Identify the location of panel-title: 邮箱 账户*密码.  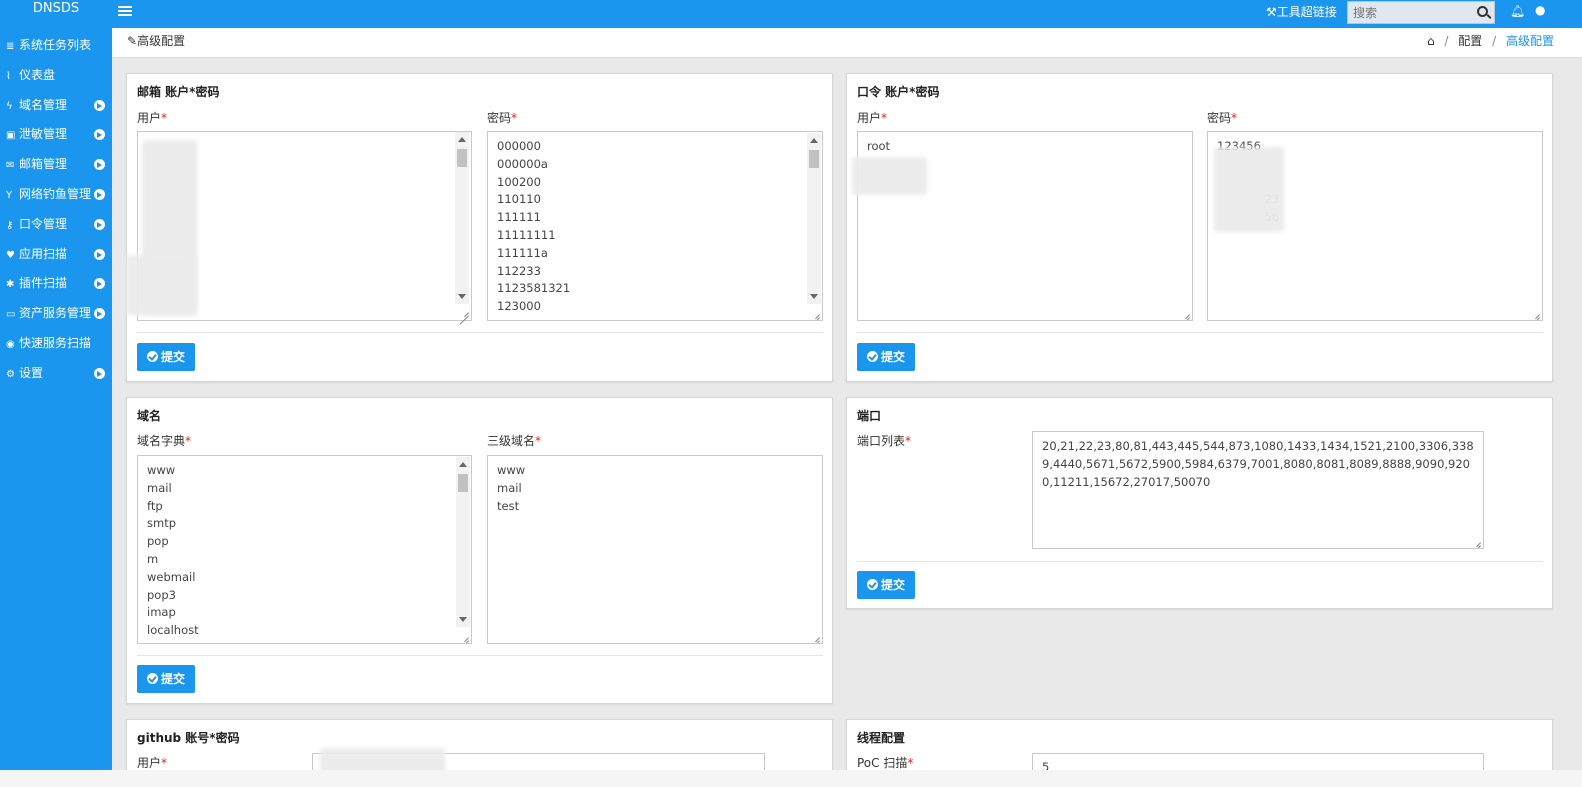
(178, 92).